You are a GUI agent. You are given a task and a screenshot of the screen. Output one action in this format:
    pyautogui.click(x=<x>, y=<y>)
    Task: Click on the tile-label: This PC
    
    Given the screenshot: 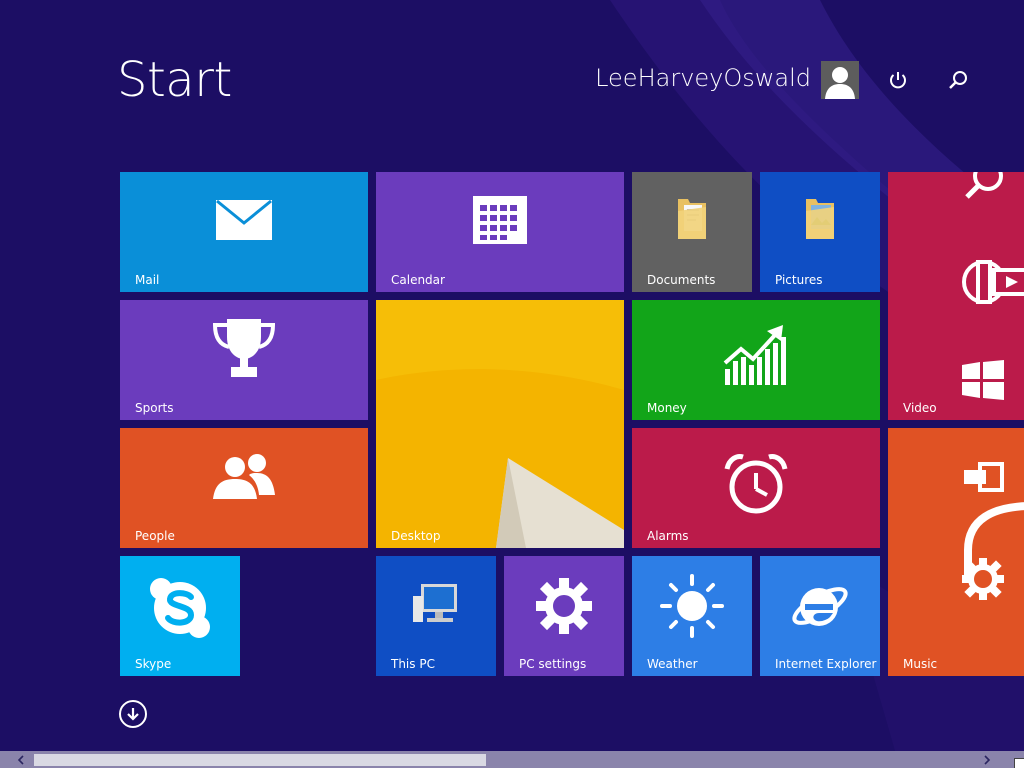 What is the action you would take?
    pyautogui.click(x=413, y=664)
    